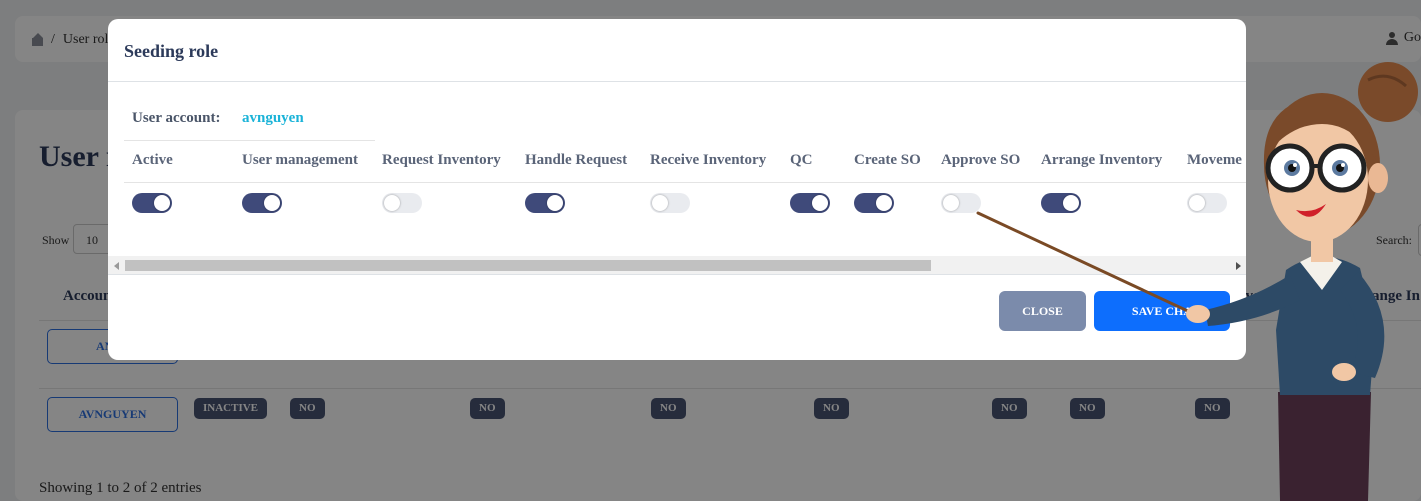  Describe the element at coordinates (1388, 92) in the screenshot. I see `hair-bun` at that location.